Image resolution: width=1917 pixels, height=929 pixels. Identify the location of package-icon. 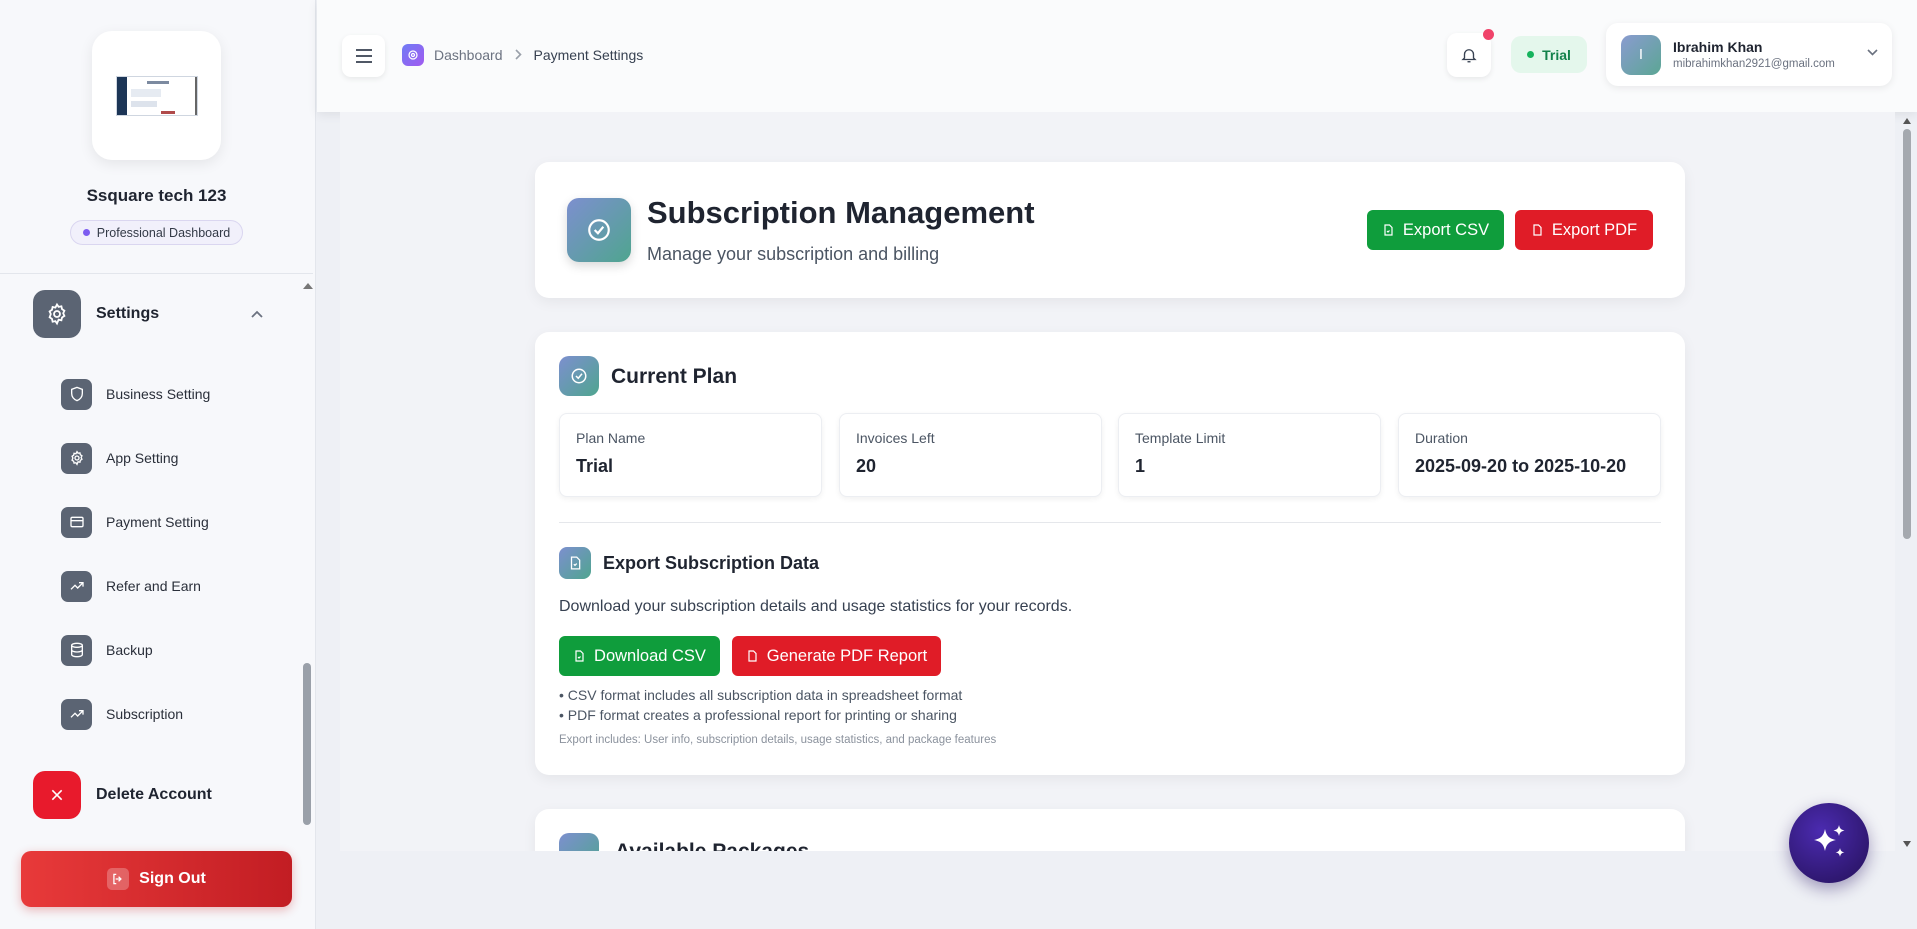
(579, 842).